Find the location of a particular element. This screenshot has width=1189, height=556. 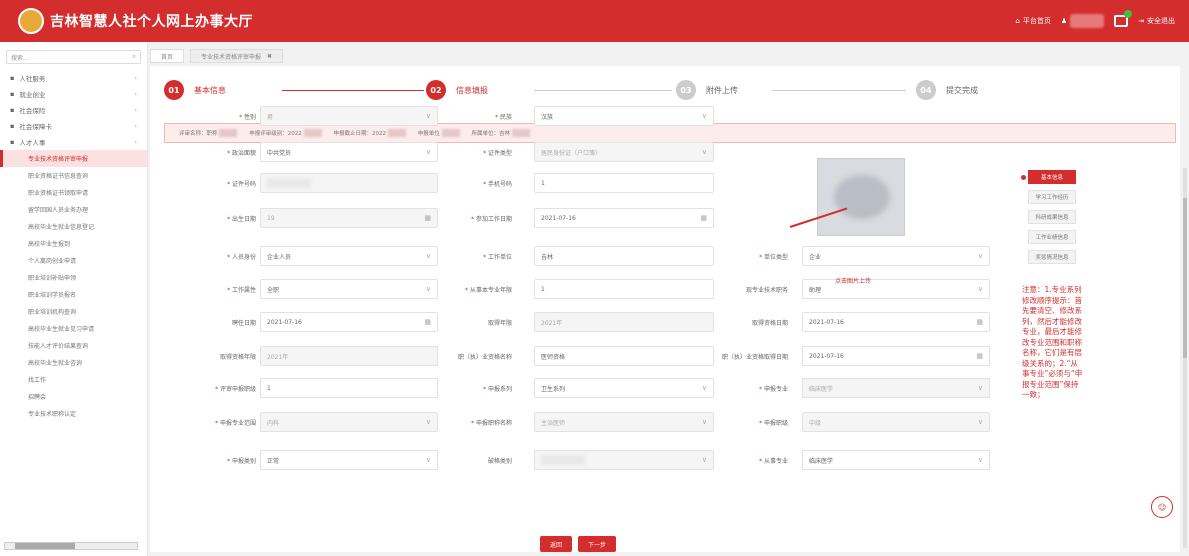

sidebar-sub-item: 找工作 is located at coordinates (73, 379).